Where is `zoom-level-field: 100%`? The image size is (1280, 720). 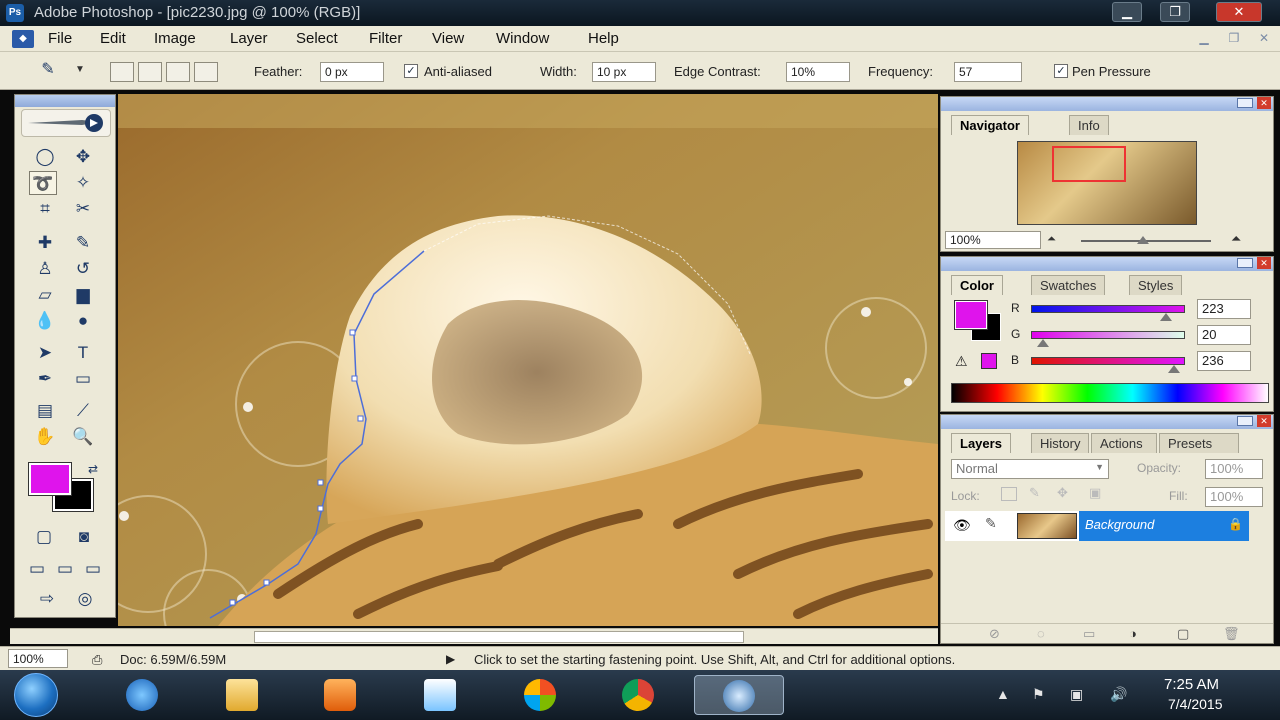 zoom-level-field: 100% is located at coordinates (38, 658).